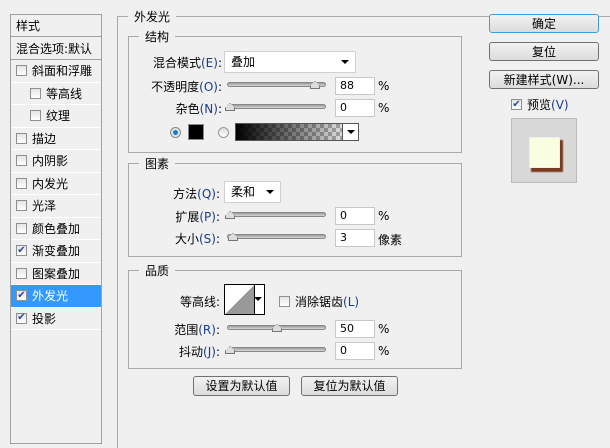  Describe the element at coordinates (199, 352) in the screenshot. I see `jitter-label: 抖动(J):` at that location.